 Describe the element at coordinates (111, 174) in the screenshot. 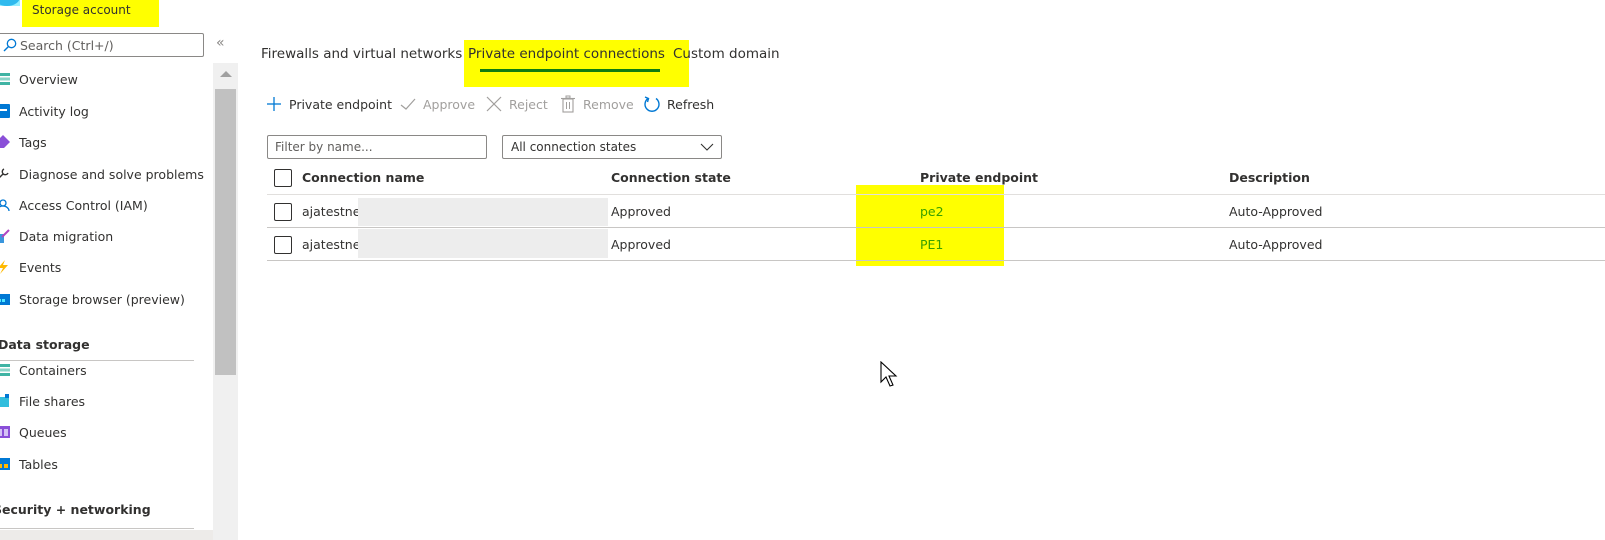

I see `sidebar-item-label: Diagnose and solve problems` at that location.